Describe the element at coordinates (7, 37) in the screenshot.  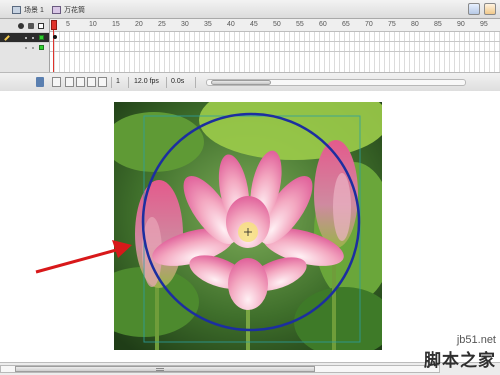
I see `pencil-icon` at that location.